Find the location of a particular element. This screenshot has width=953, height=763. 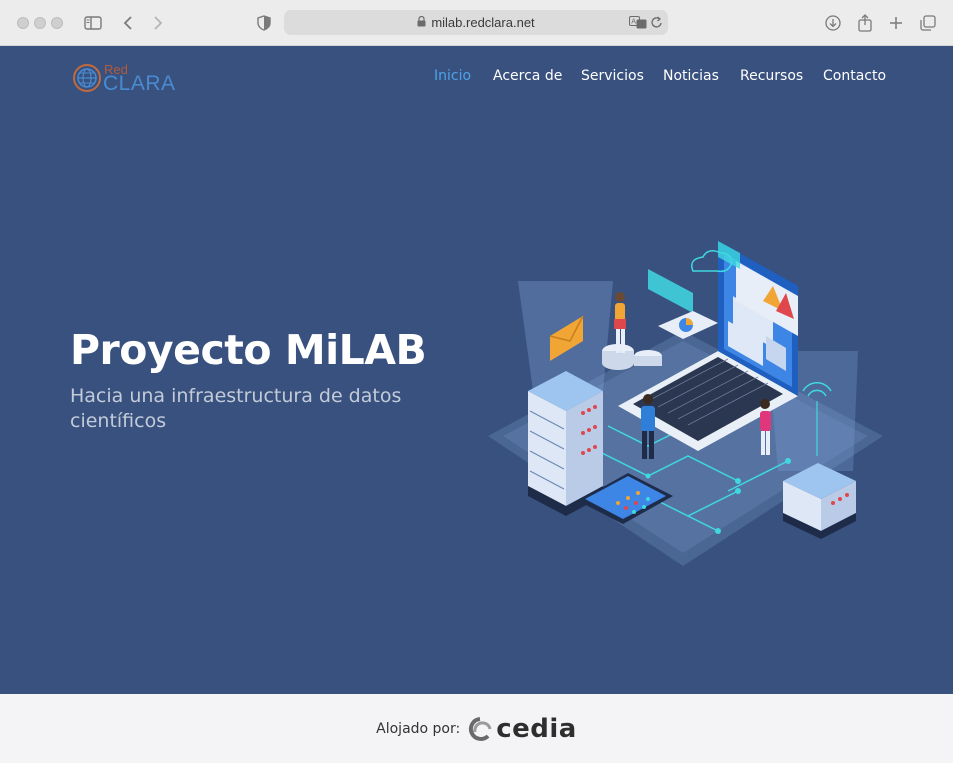

back-icon is located at coordinates (128, 23).